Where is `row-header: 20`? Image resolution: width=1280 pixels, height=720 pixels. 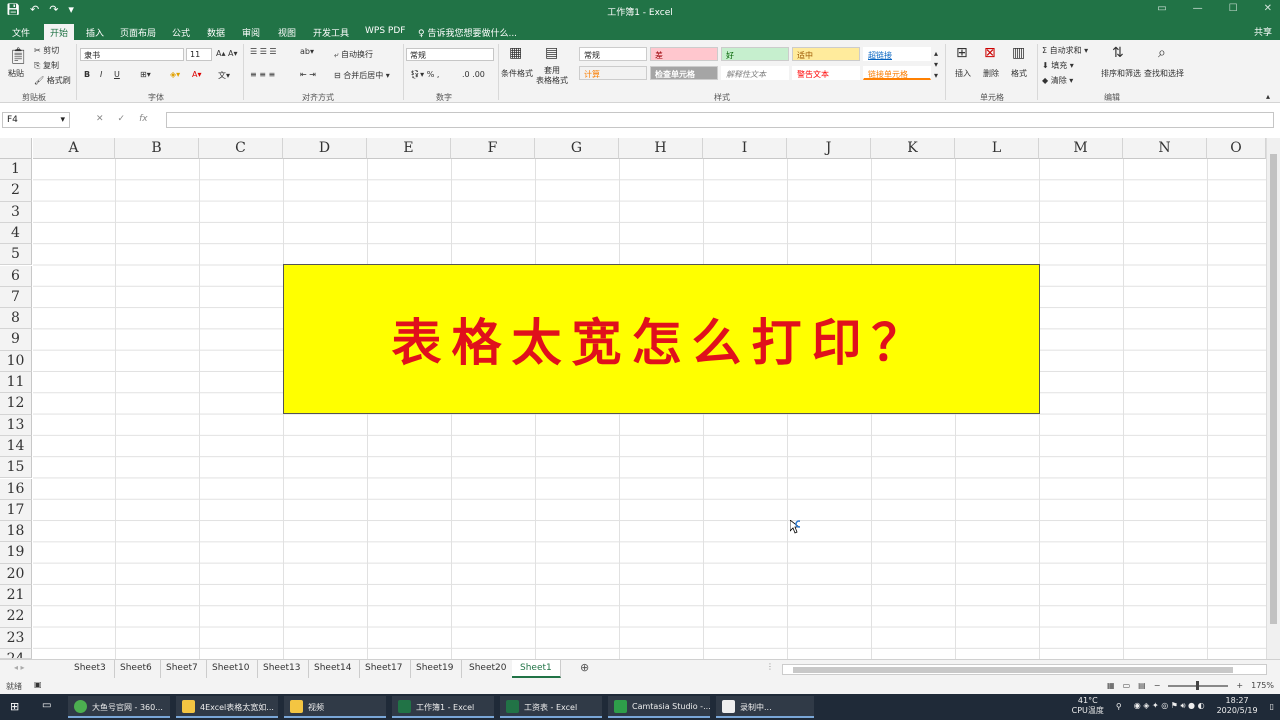 row-header: 20 is located at coordinates (16, 574).